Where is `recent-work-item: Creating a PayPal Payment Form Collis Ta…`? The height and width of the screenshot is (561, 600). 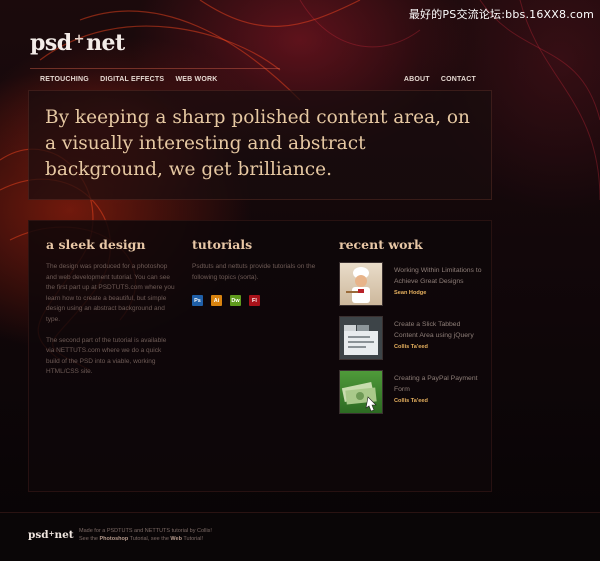 recent-work-item: Creating a PayPal Payment Form Collis Ta… is located at coordinates (411, 392).